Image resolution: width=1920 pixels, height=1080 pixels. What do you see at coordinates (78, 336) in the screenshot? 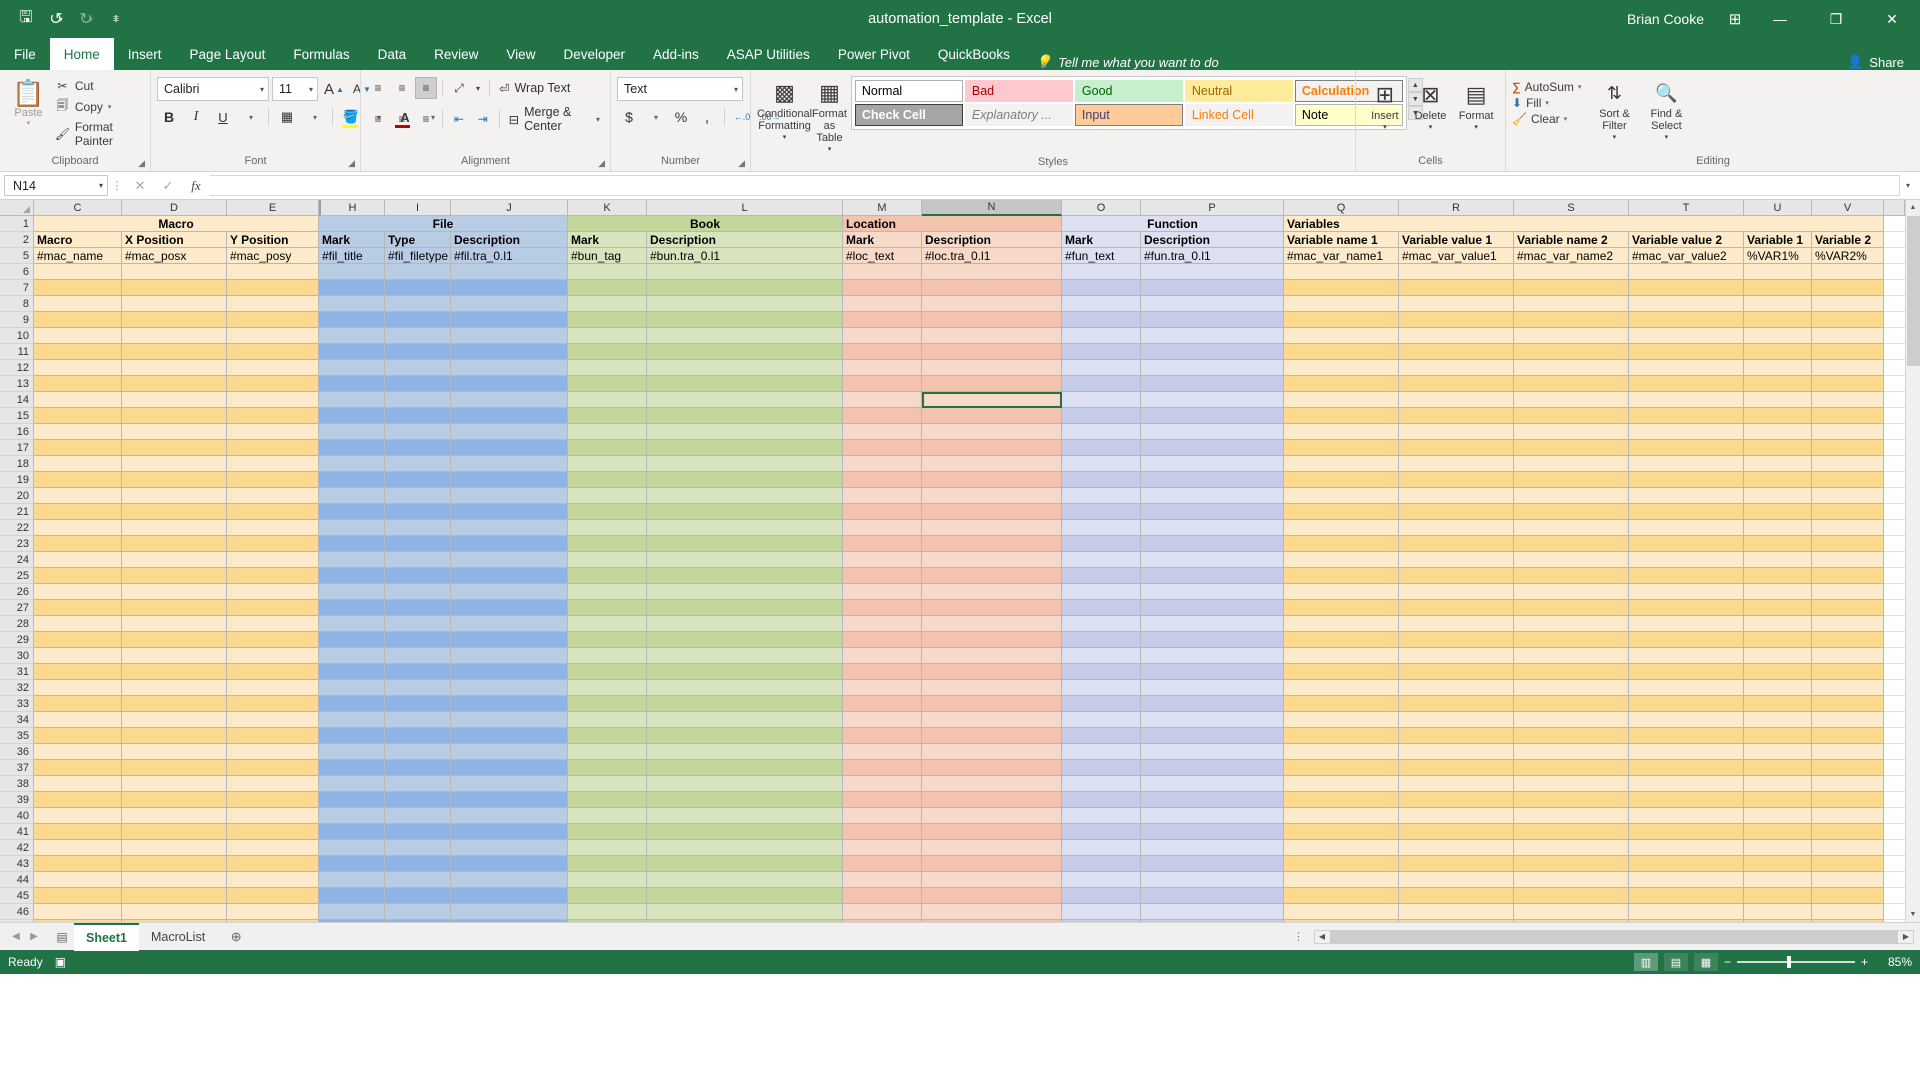
I see `cell-C10` at bounding box center [78, 336].